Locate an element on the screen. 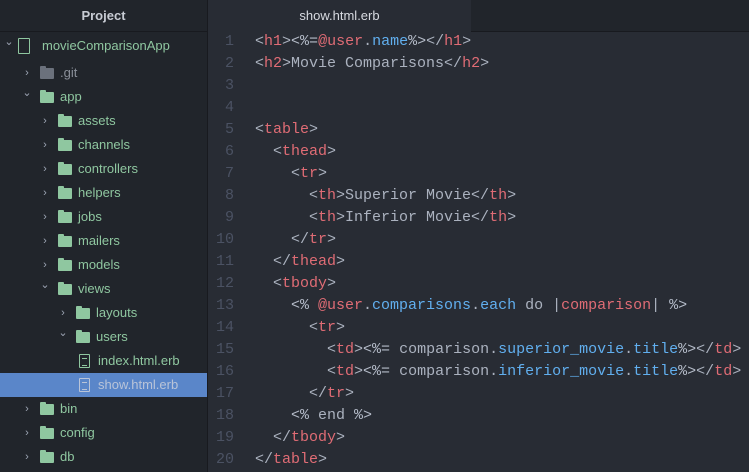  line-number: 10 is located at coordinates (224, 239).